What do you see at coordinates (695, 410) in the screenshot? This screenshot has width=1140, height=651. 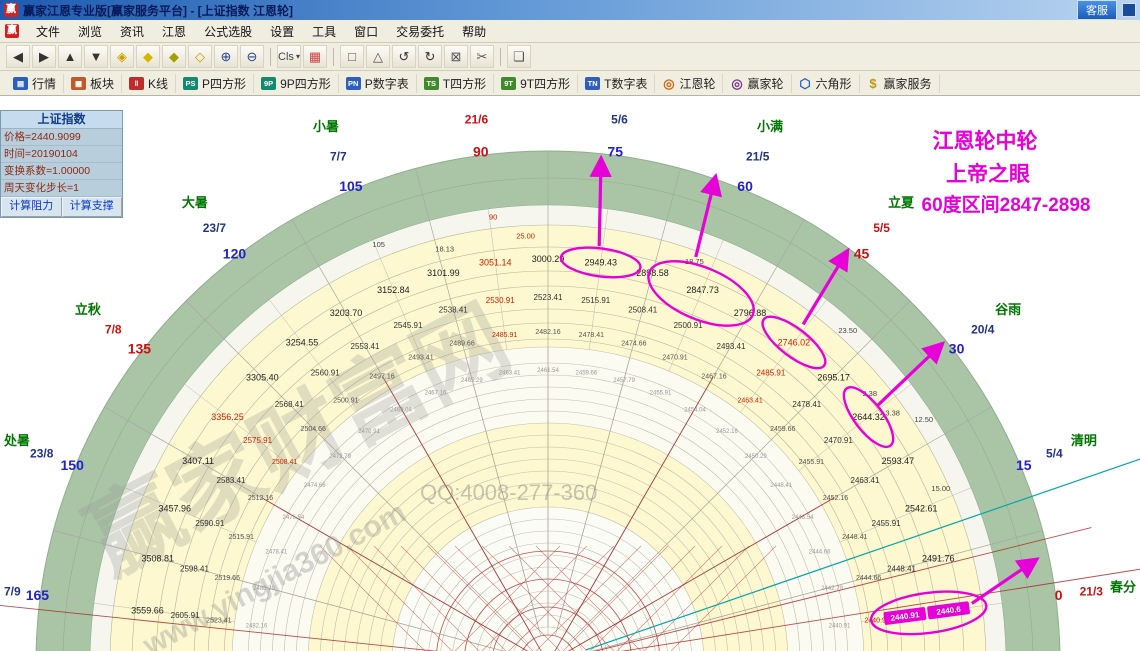 I see `ring-value: 2454.04` at bounding box center [695, 410].